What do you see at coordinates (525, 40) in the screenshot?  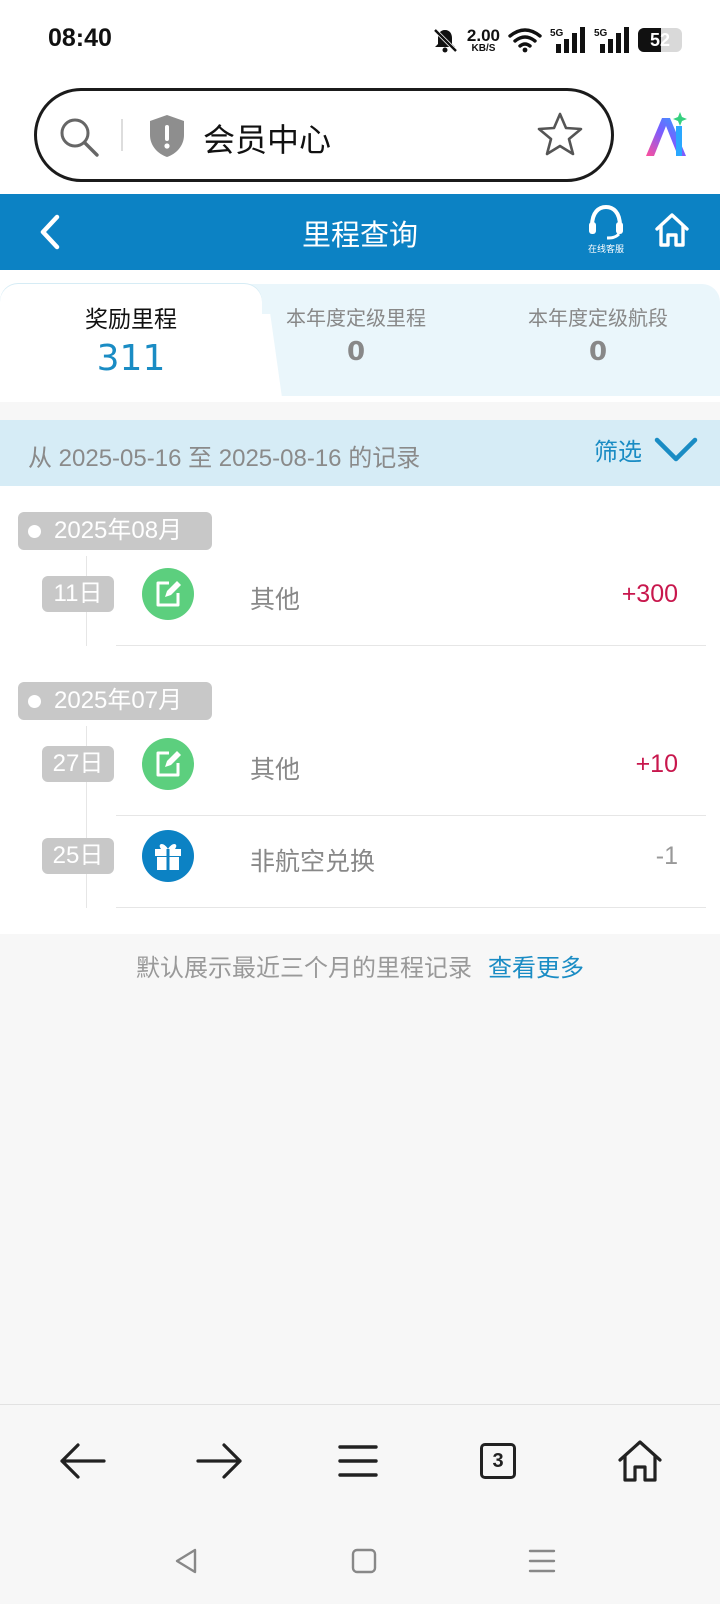 I see `wifi-icon` at bounding box center [525, 40].